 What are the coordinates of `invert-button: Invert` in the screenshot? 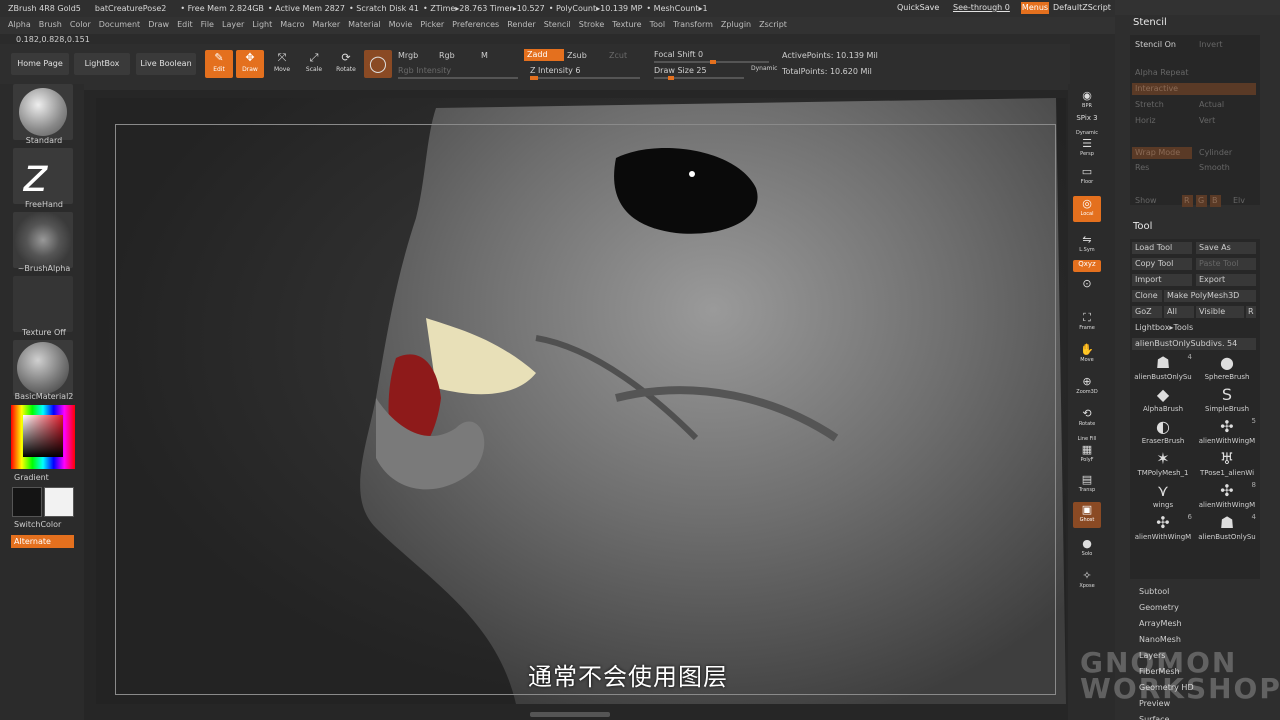 It's located at (1226, 45).